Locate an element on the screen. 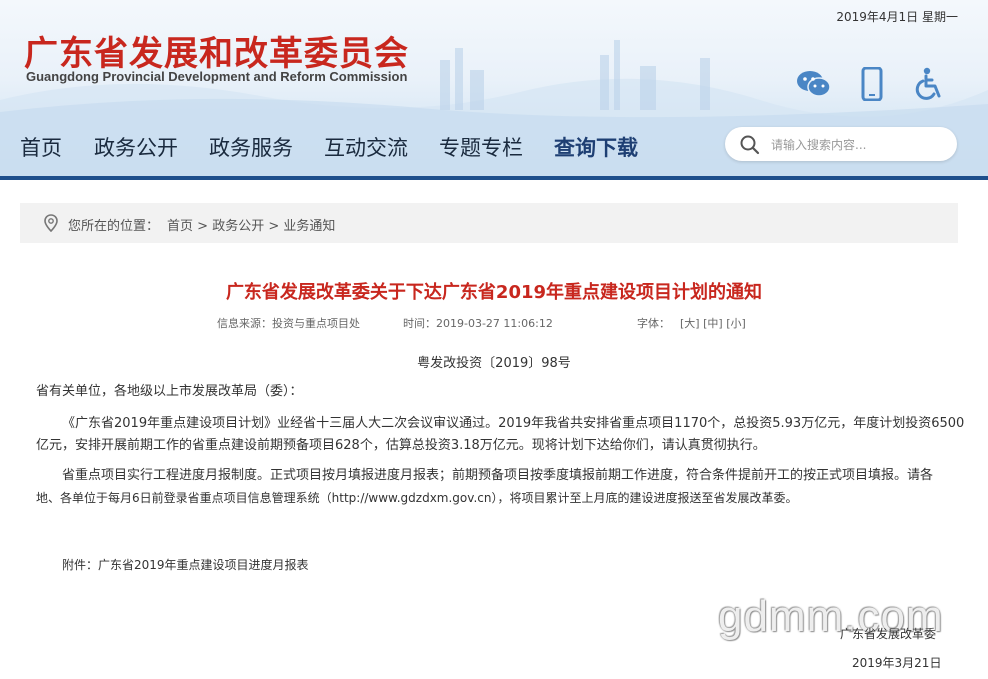  font-size-medium: [中] is located at coordinates (713, 323).